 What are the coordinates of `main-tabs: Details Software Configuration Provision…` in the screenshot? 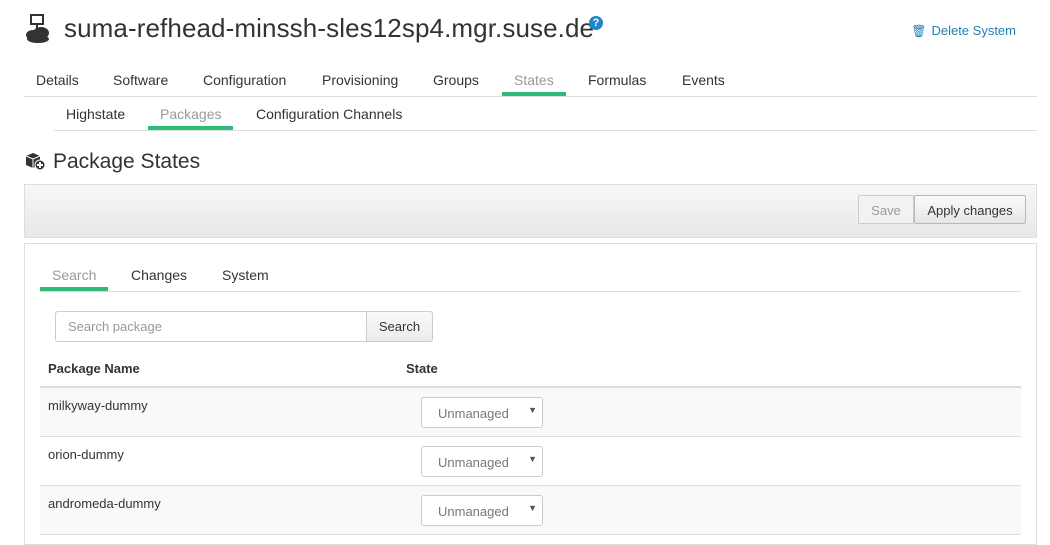 It's located at (530, 83).